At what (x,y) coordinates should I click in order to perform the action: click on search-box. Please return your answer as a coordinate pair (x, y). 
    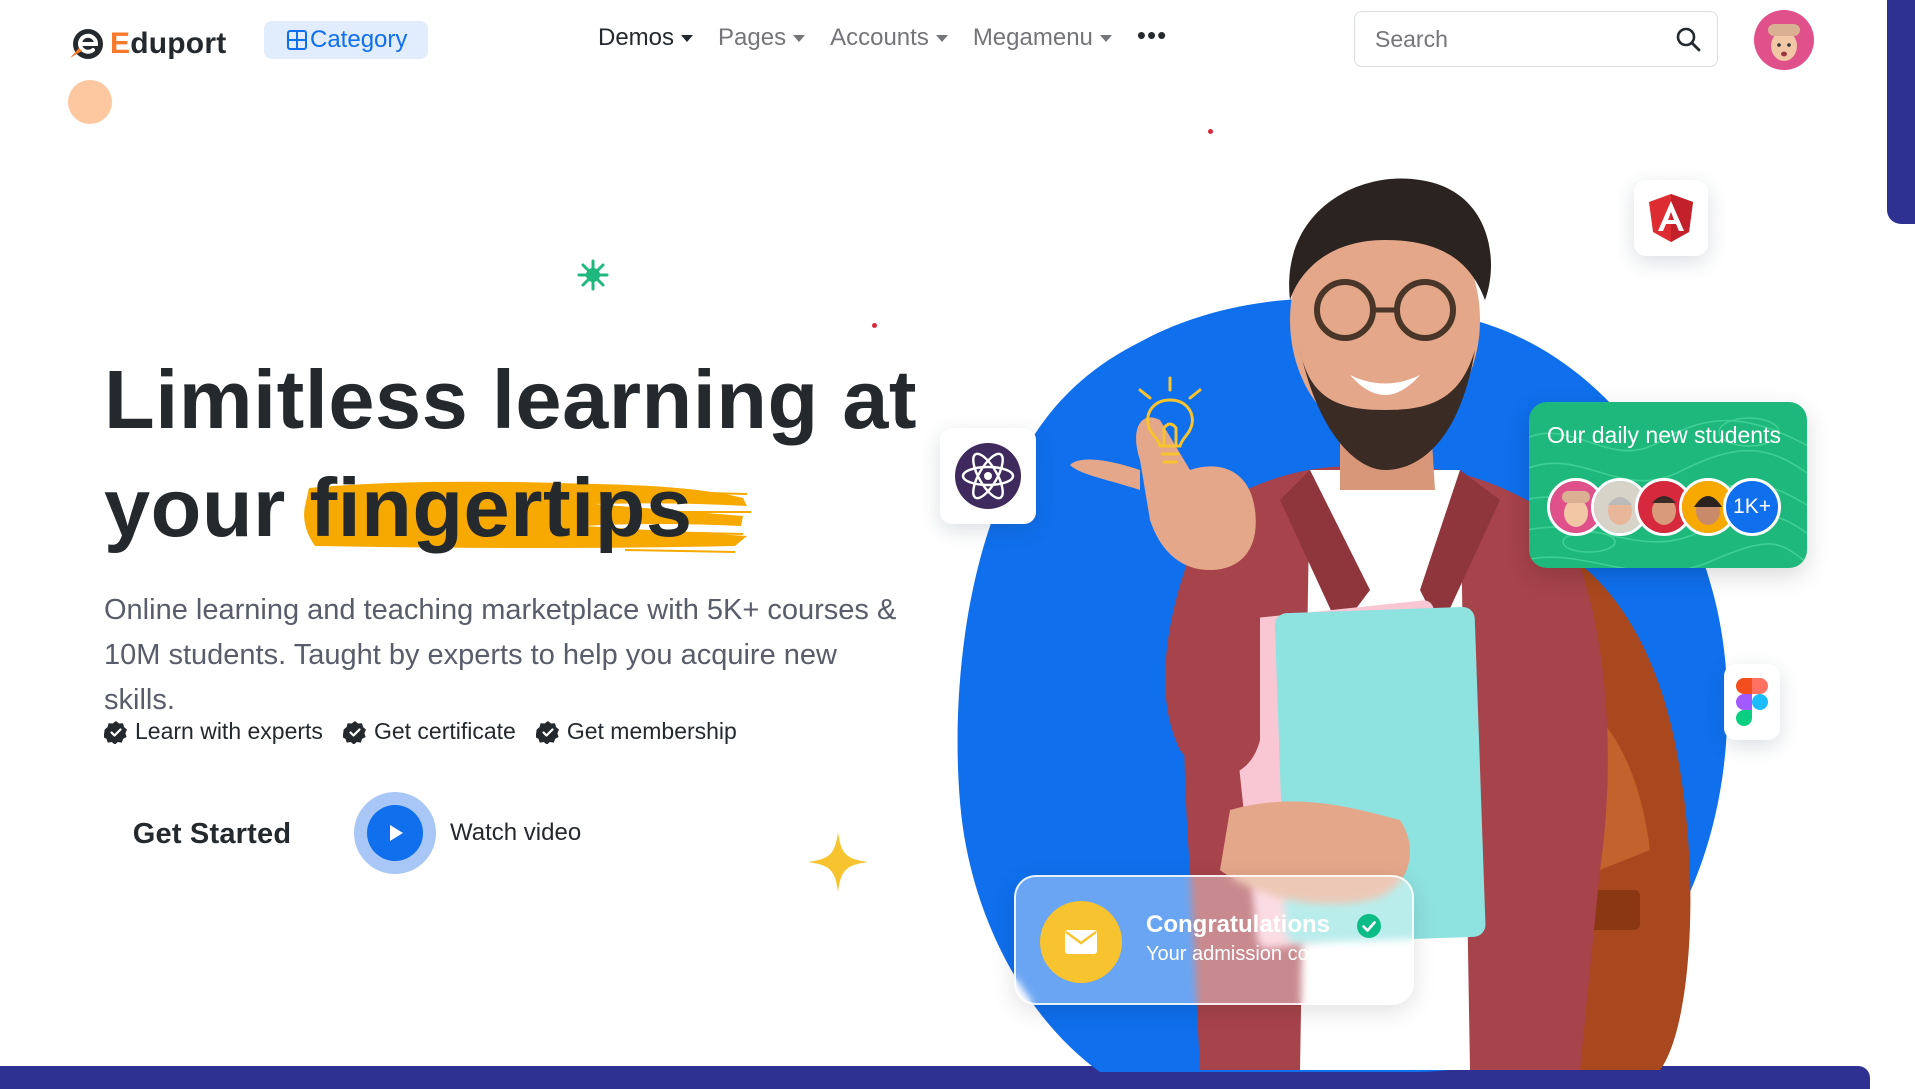
    Looking at the image, I should click on (1536, 39).